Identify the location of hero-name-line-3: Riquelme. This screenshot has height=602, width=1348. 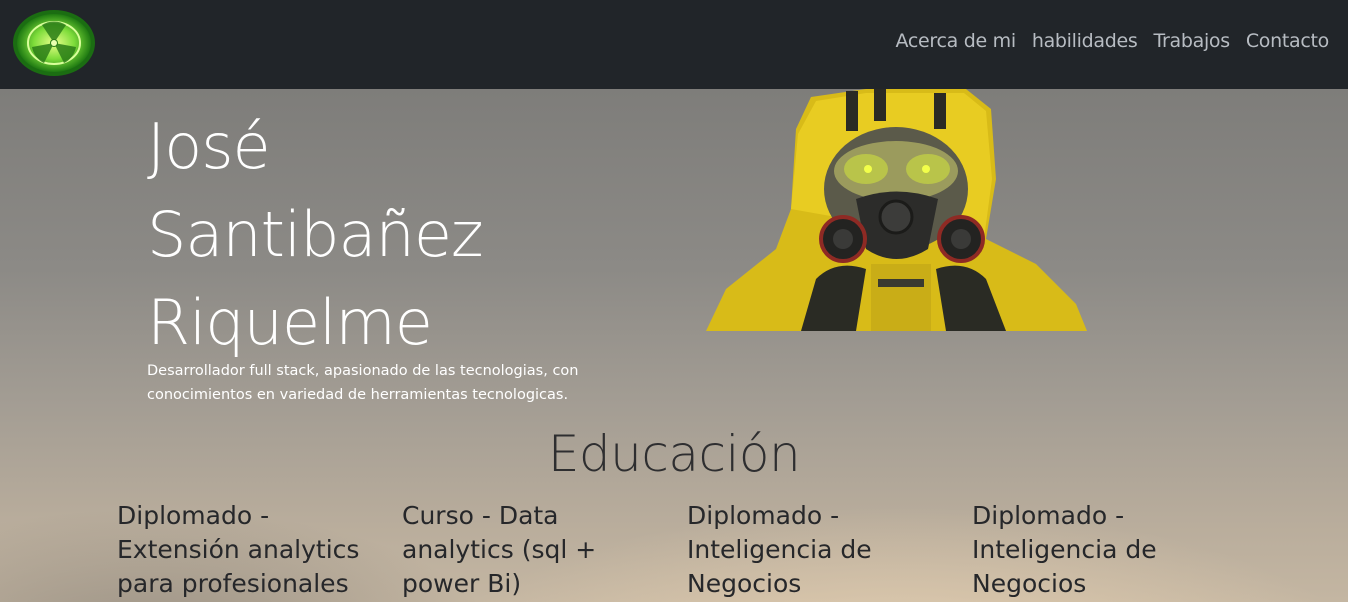
(290, 322).